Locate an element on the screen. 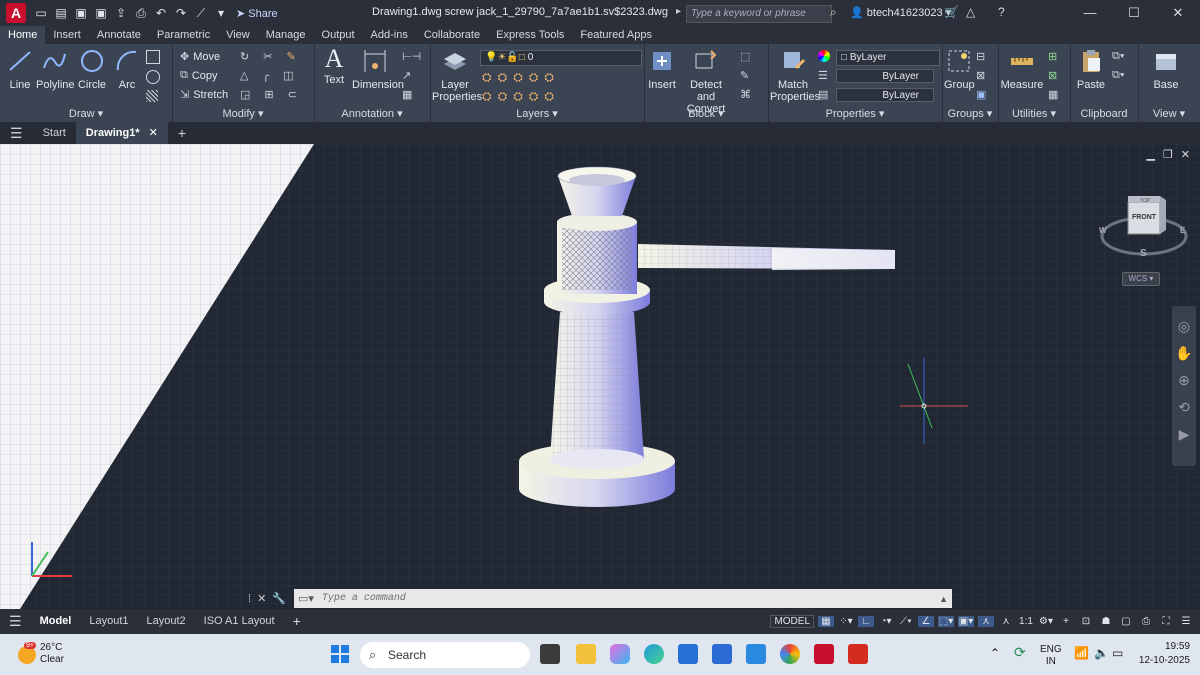 Image resolution: width=1200 pixels, height=675 pixels. polyline-button: Polyline is located at coordinates (55, 69).